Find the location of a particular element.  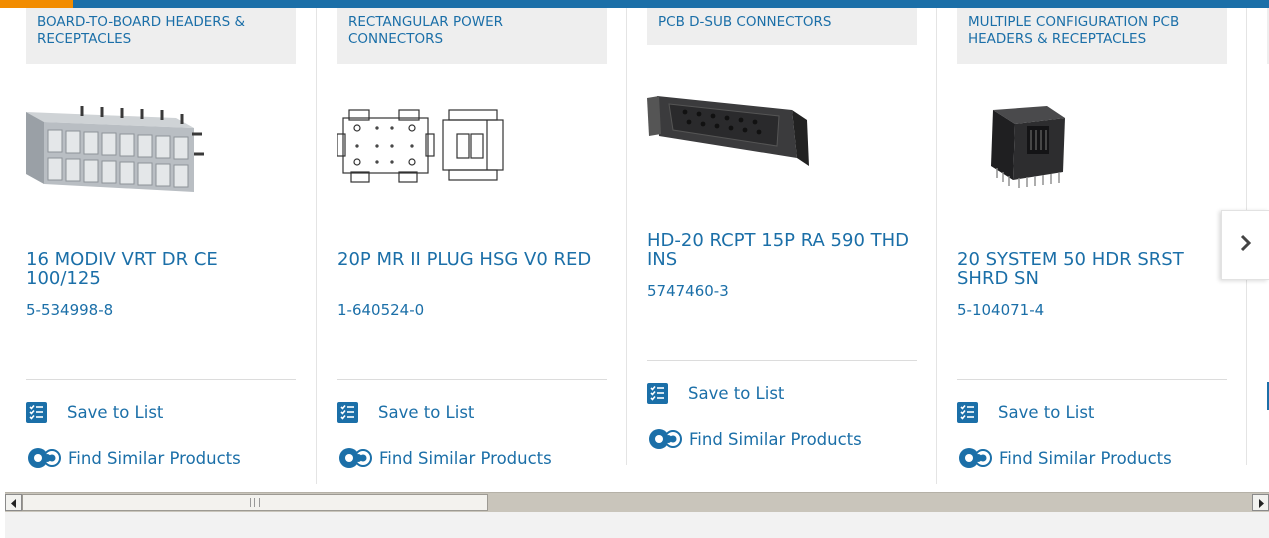

header-receptacle-image is located at coordinates (161, 143).